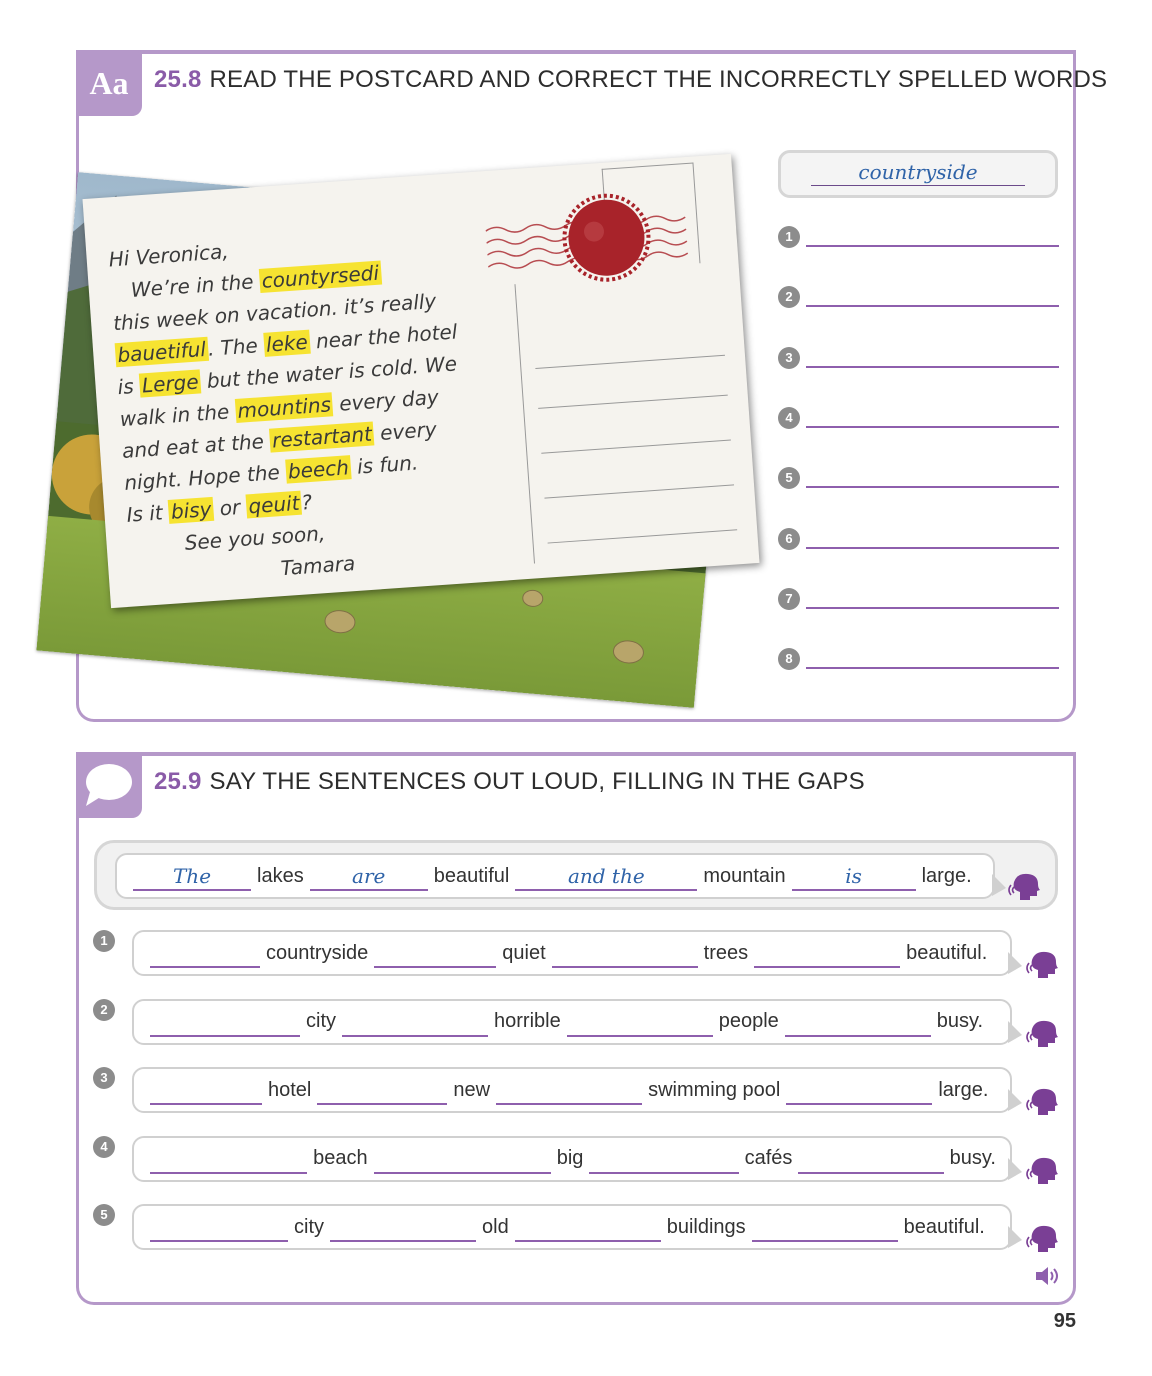 The width and height of the screenshot is (1152, 1376). I want to click on sentence-number: 2, so click(104, 1009).